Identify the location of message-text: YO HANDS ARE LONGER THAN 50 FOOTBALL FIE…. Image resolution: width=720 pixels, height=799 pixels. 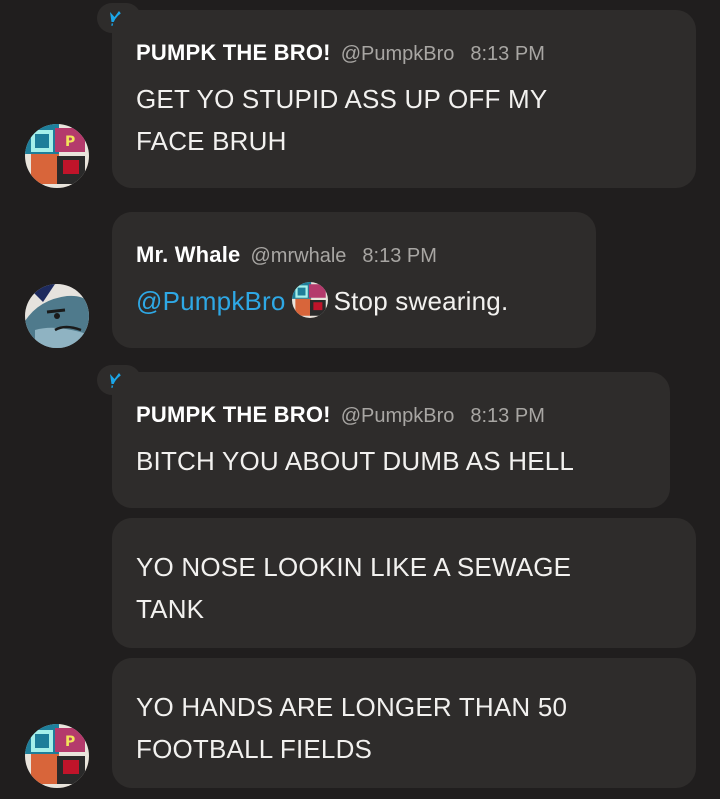
(404, 728).